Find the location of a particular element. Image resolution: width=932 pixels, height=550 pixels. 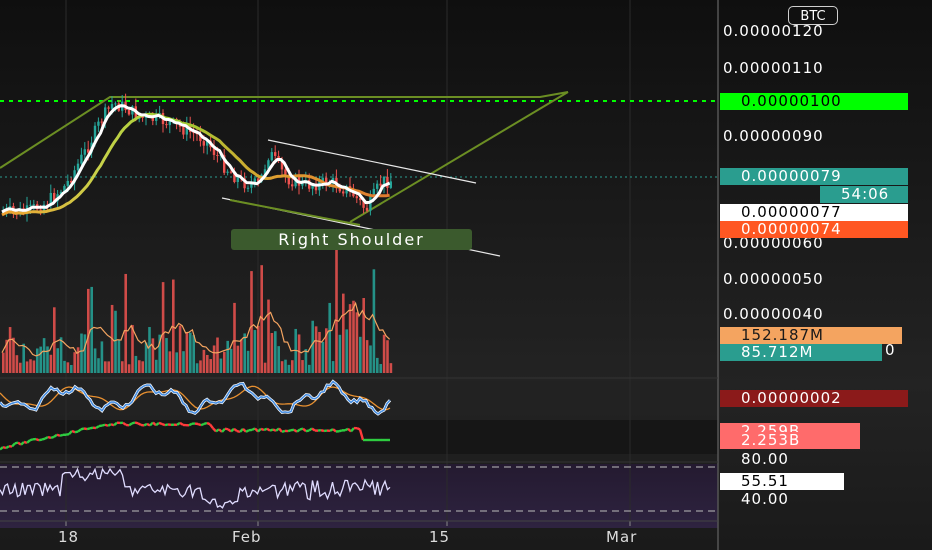

price-label: 0.00000040 is located at coordinates (773, 314).